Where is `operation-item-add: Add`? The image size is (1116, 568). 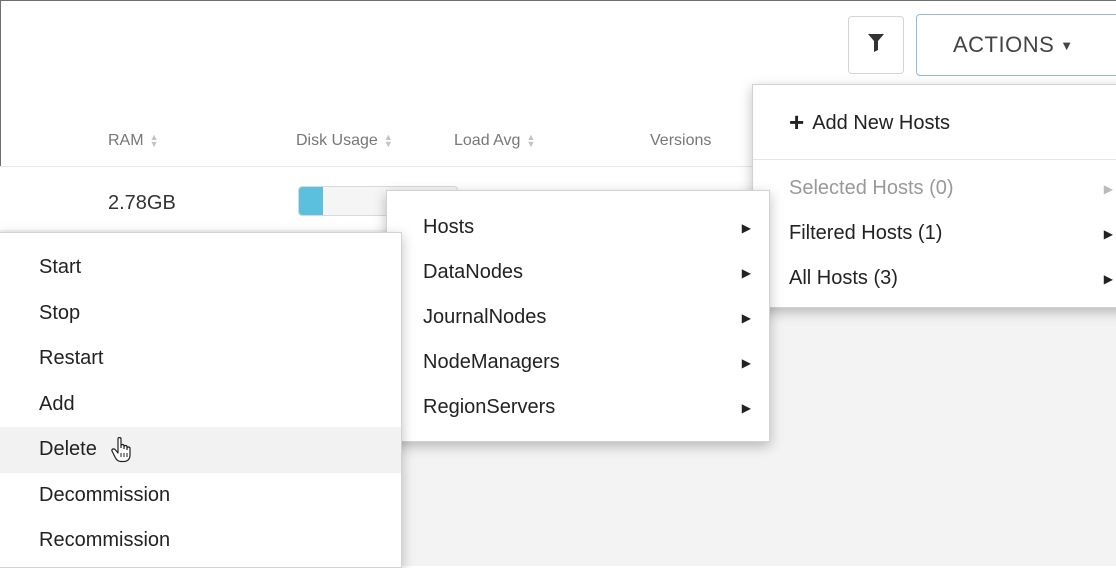
operation-item-add: Add is located at coordinates (200, 405).